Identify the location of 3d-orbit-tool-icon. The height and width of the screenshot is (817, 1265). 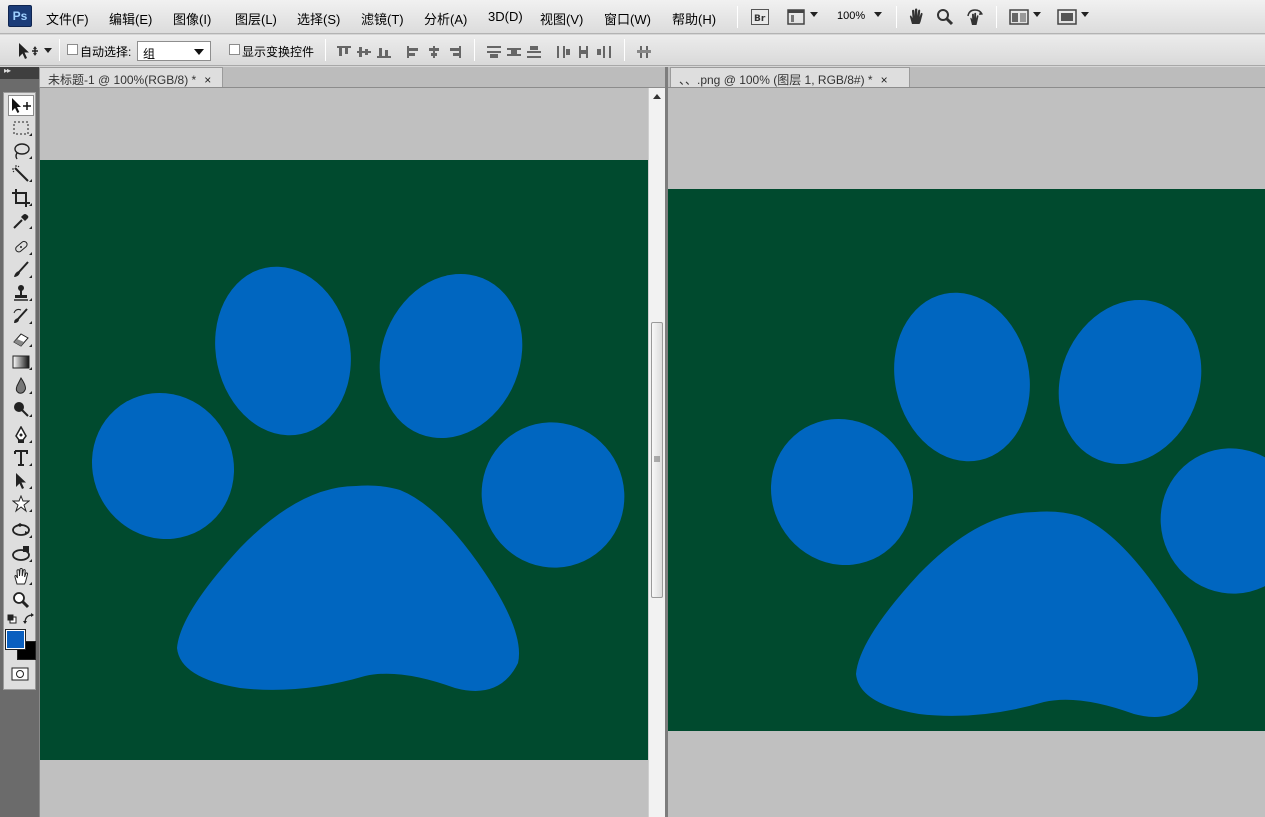
(21, 553).